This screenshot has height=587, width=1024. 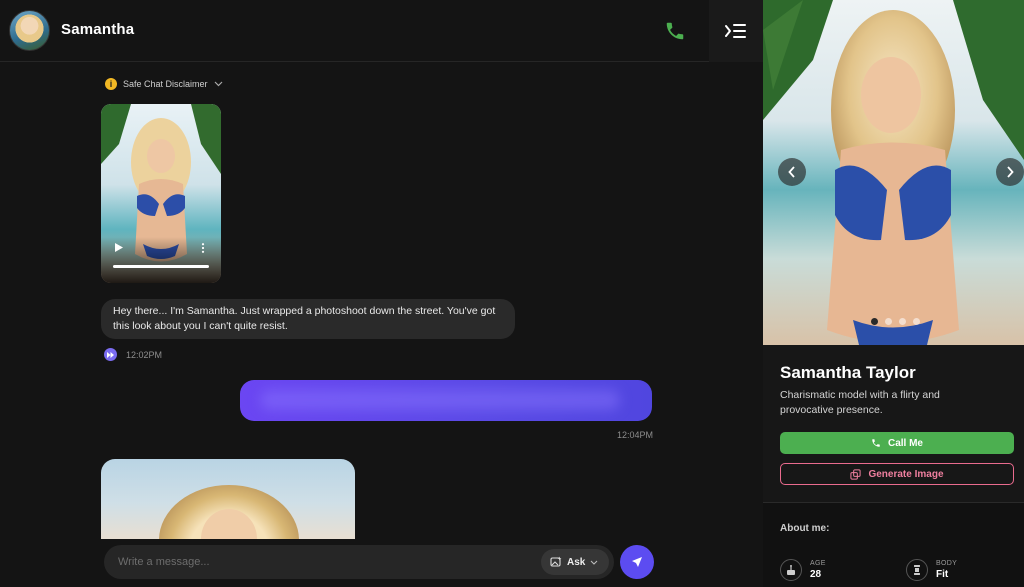 What do you see at coordinates (161, 193) in the screenshot?
I see `video-message` at bounding box center [161, 193].